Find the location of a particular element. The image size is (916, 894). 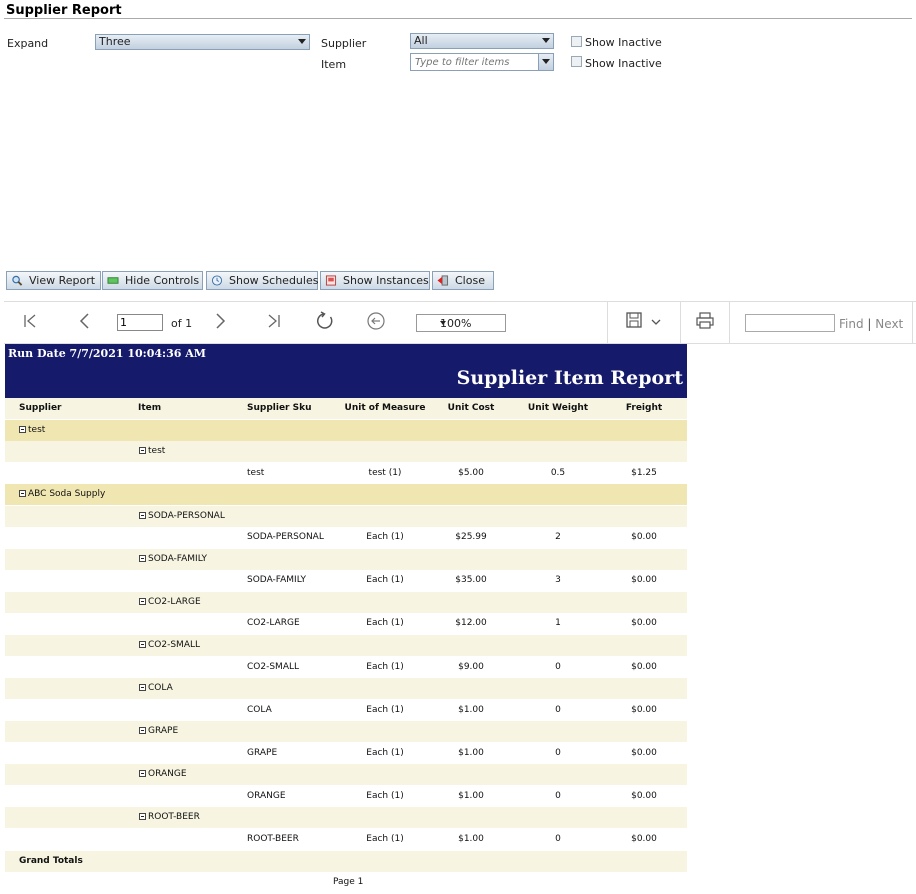

supplier-group: ABC Soda Supply is located at coordinates (62, 494).